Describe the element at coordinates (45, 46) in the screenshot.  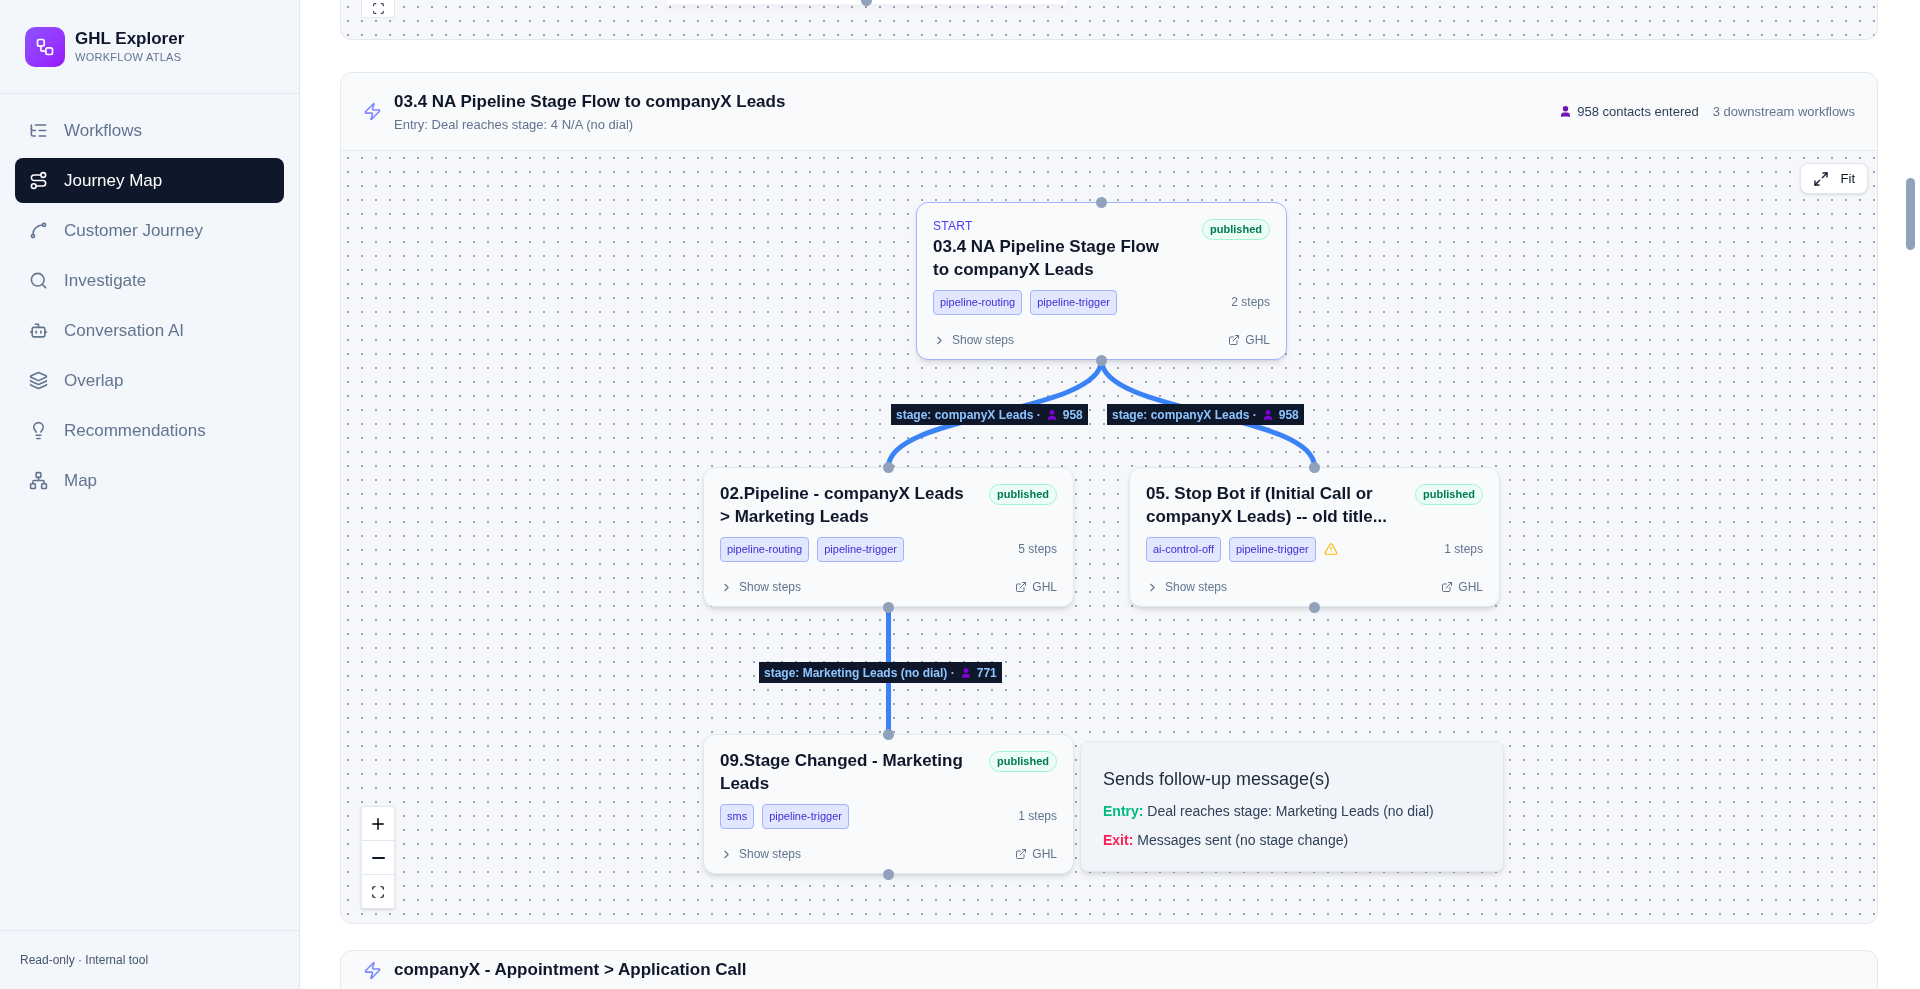
I see `workflow-icon` at that location.